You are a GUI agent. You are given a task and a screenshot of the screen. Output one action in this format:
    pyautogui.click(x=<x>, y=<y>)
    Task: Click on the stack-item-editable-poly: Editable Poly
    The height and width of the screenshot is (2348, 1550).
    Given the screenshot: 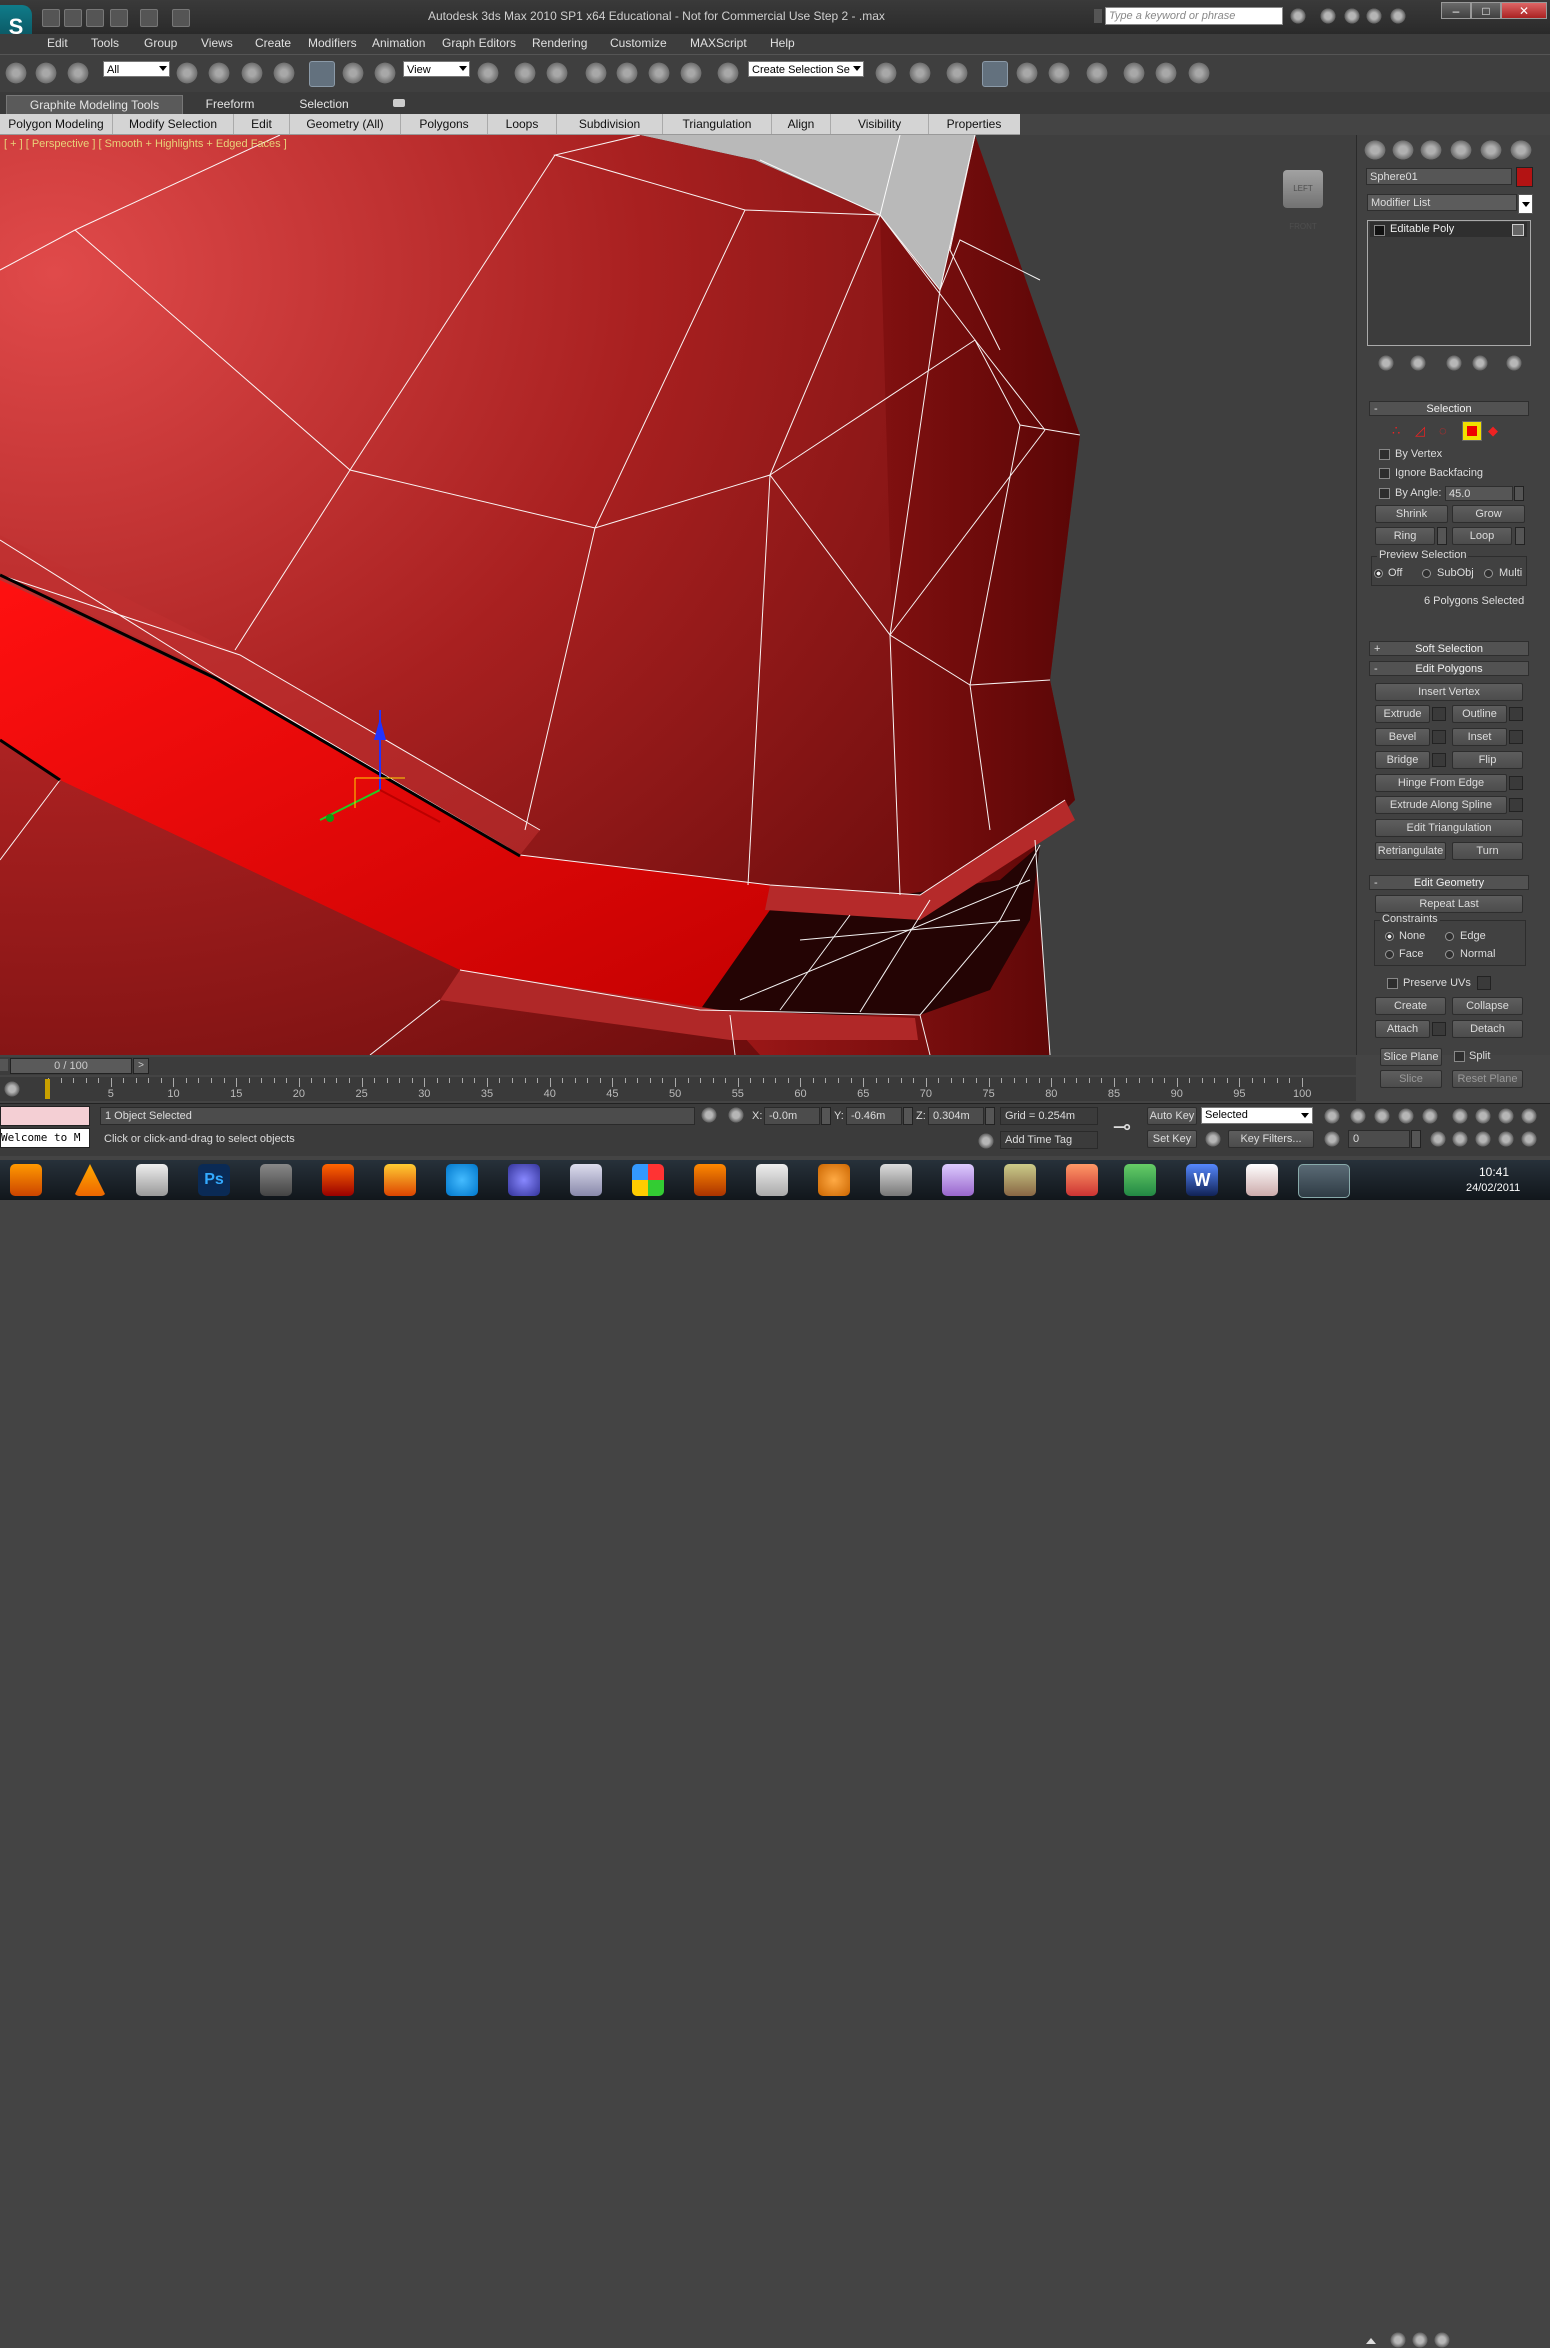 What is the action you would take?
    pyautogui.click(x=1448, y=229)
    